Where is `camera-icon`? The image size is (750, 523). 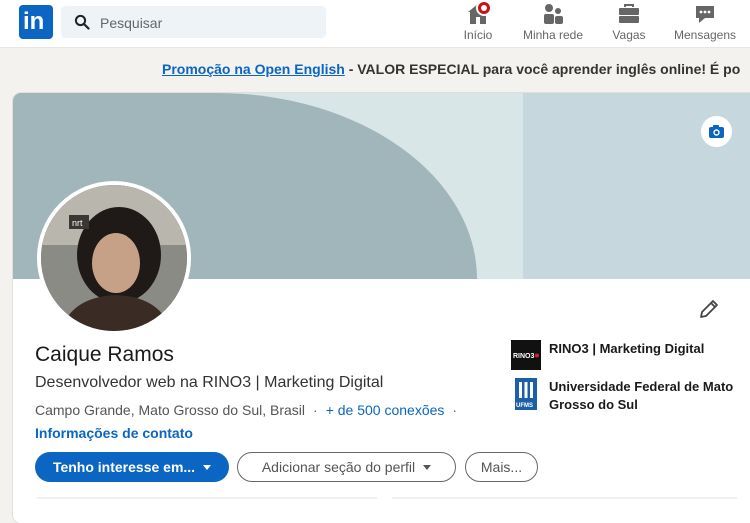 camera-icon is located at coordinates (716, 131).